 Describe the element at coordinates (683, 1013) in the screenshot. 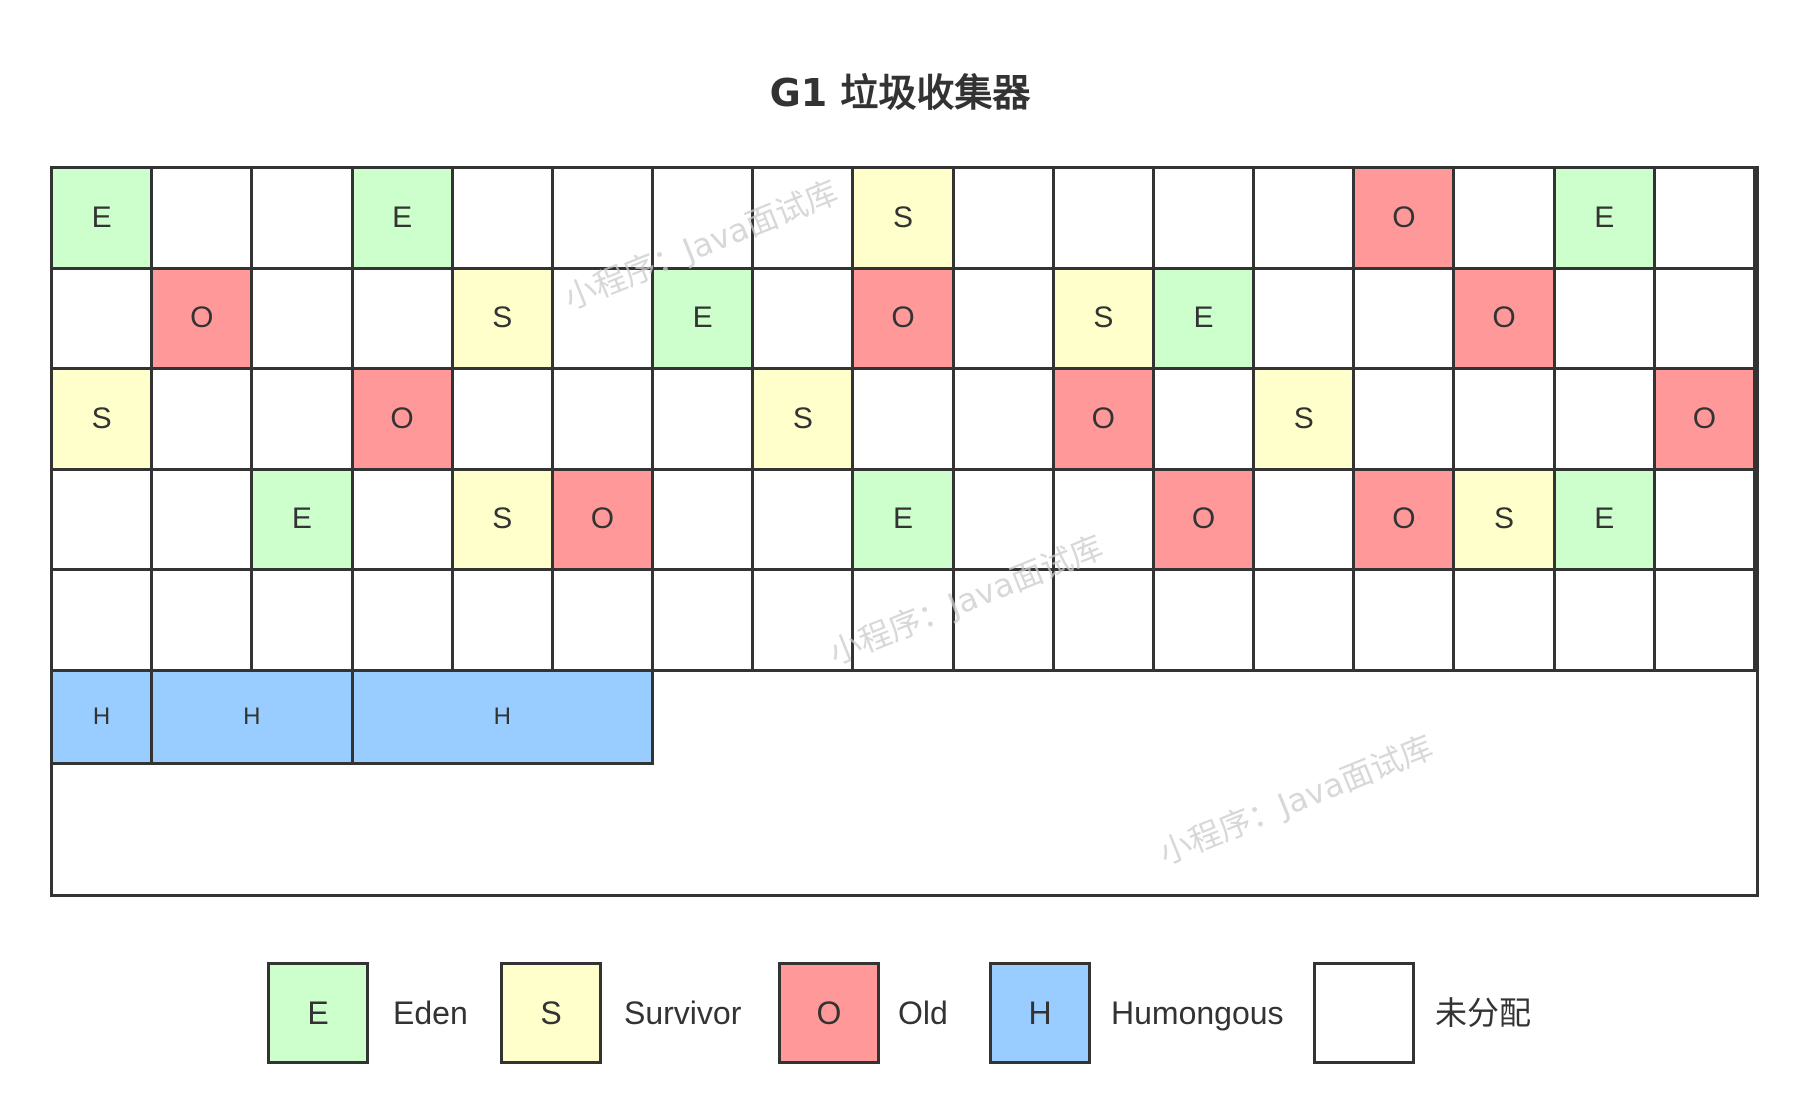

I see `legend-label: Survivor` at that location.